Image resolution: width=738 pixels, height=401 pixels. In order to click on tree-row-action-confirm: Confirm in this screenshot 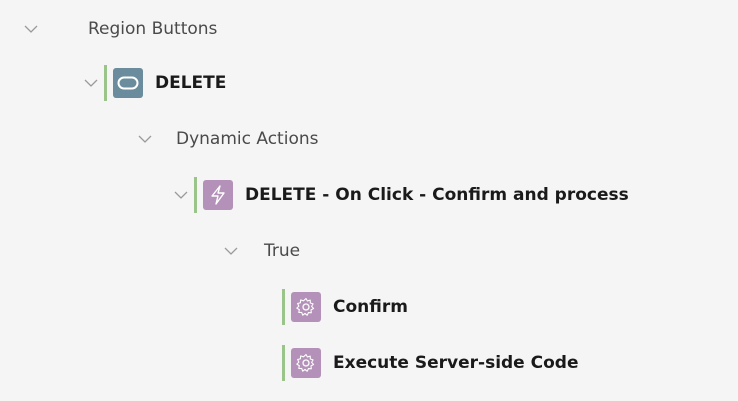, I will do `click(369, 307)`.